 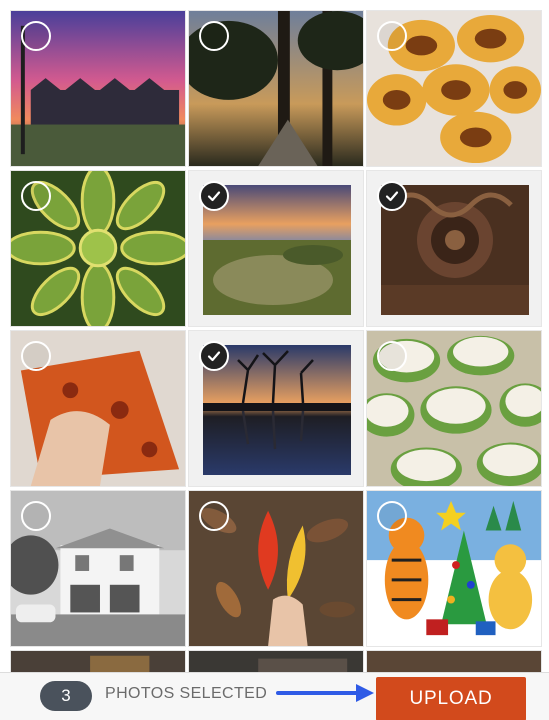 I want to click on upload-button: UPLOAD, so click(x=451, y=698).